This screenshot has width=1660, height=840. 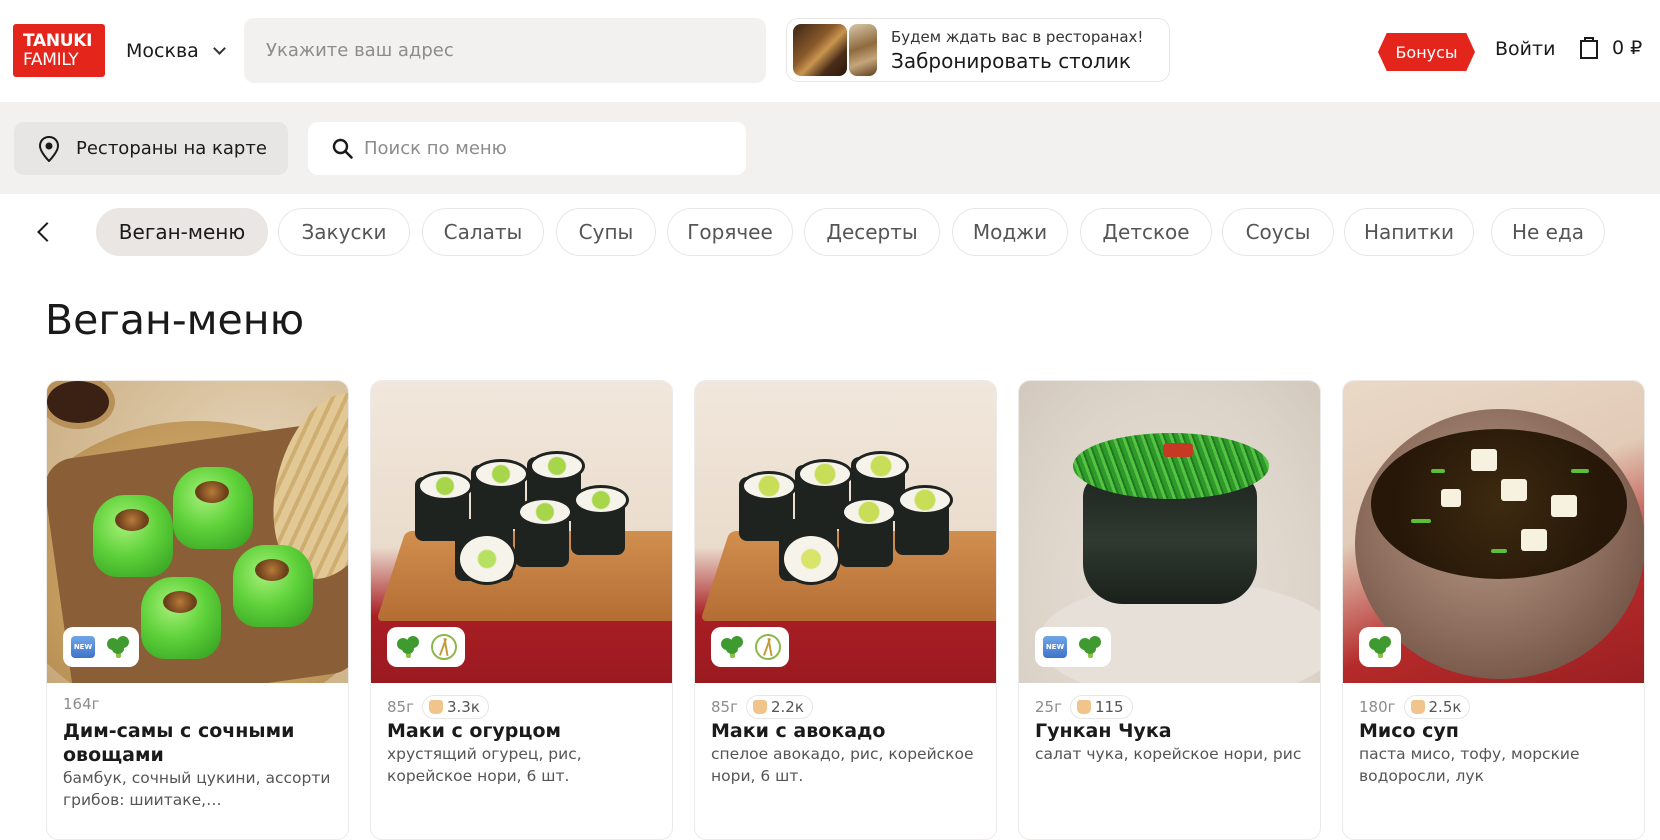 I want to click on product-meta: 85г 3.3к, so click(x=438, y=707).